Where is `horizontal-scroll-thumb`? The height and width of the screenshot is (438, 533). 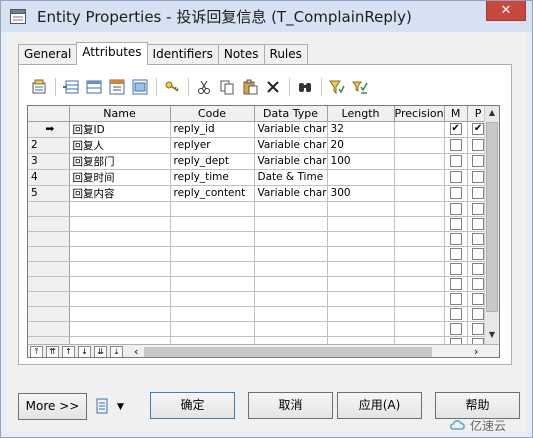
horizontal-scroll-thumb is located at coordinates (288, 352).